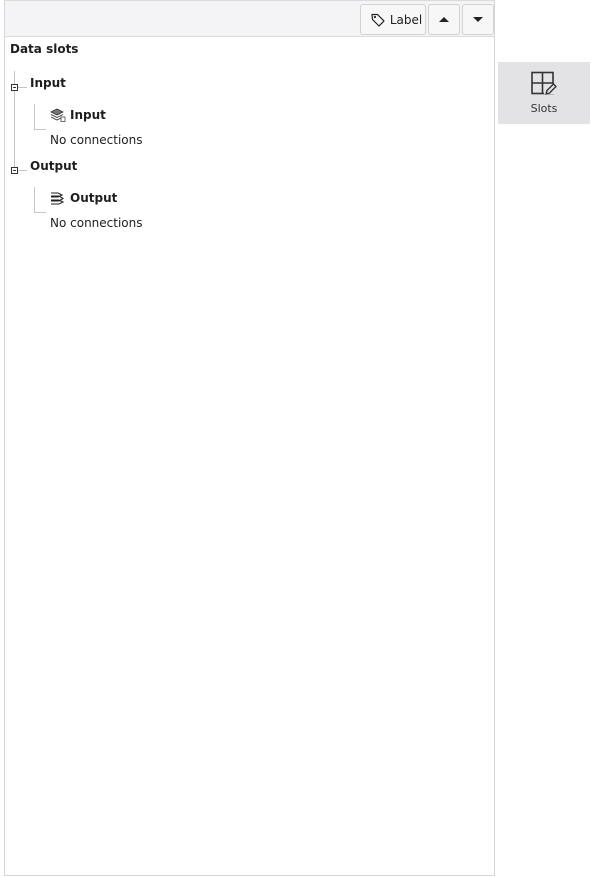  What do you see at coordinates (249, 18) in the screenshot?
I see `panel-toolbar: Label` at bounding box center [249, 18].